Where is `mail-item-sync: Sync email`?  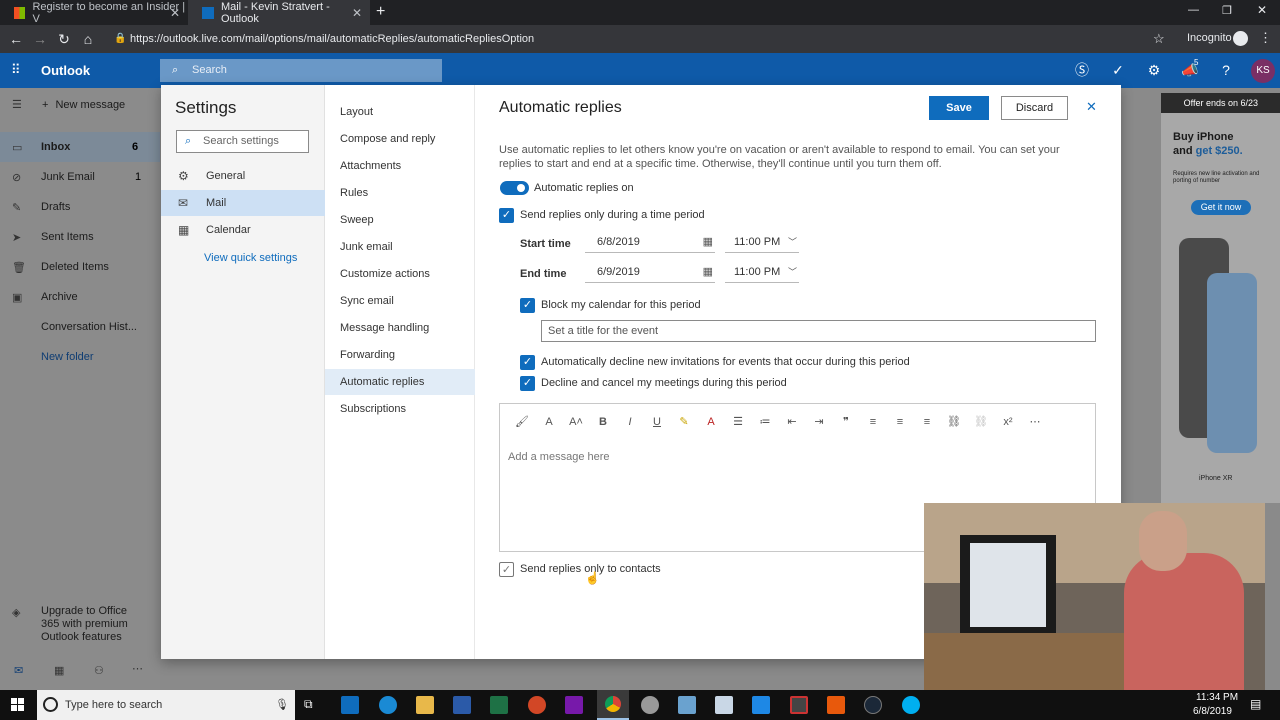 mail-item-sync: Sync email is located at coordinates (400, 301).